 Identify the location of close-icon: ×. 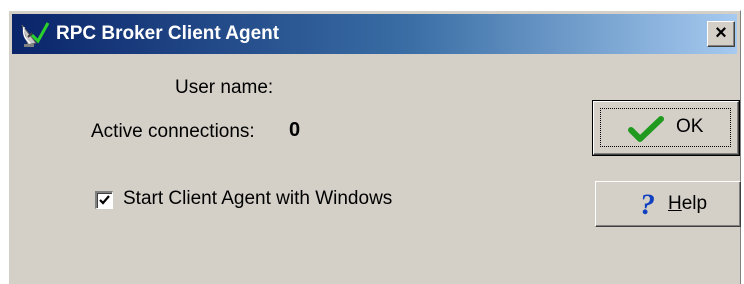
(721, 33).